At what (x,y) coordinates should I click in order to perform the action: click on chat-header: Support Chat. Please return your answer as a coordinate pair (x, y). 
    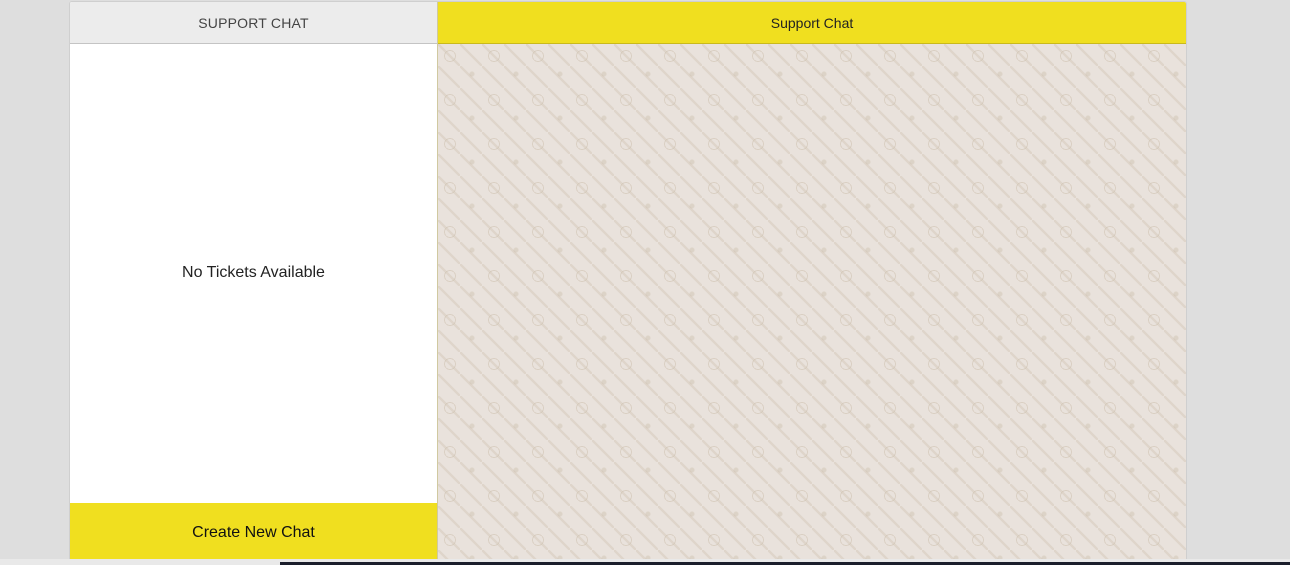
    Looking at the image, I should click on (812, 23).